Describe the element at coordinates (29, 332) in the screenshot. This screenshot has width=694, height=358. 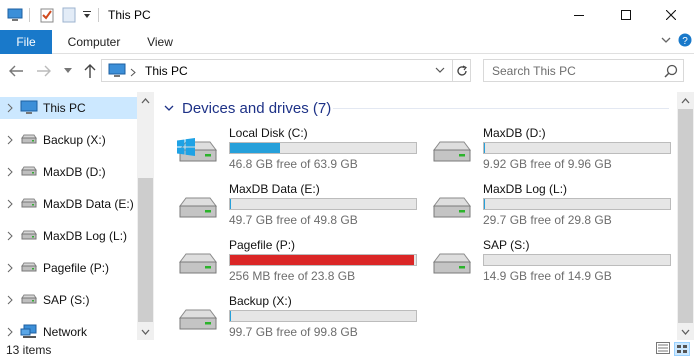
I see `network-icon` at that location.